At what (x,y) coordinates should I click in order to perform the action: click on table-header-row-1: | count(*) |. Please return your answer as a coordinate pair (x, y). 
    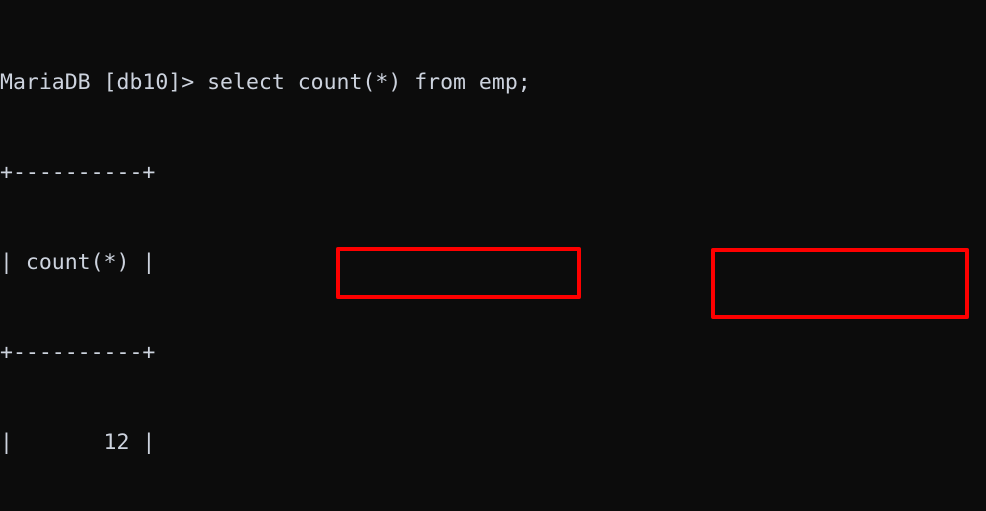
    Looking at the image, I should click on (78, 262).